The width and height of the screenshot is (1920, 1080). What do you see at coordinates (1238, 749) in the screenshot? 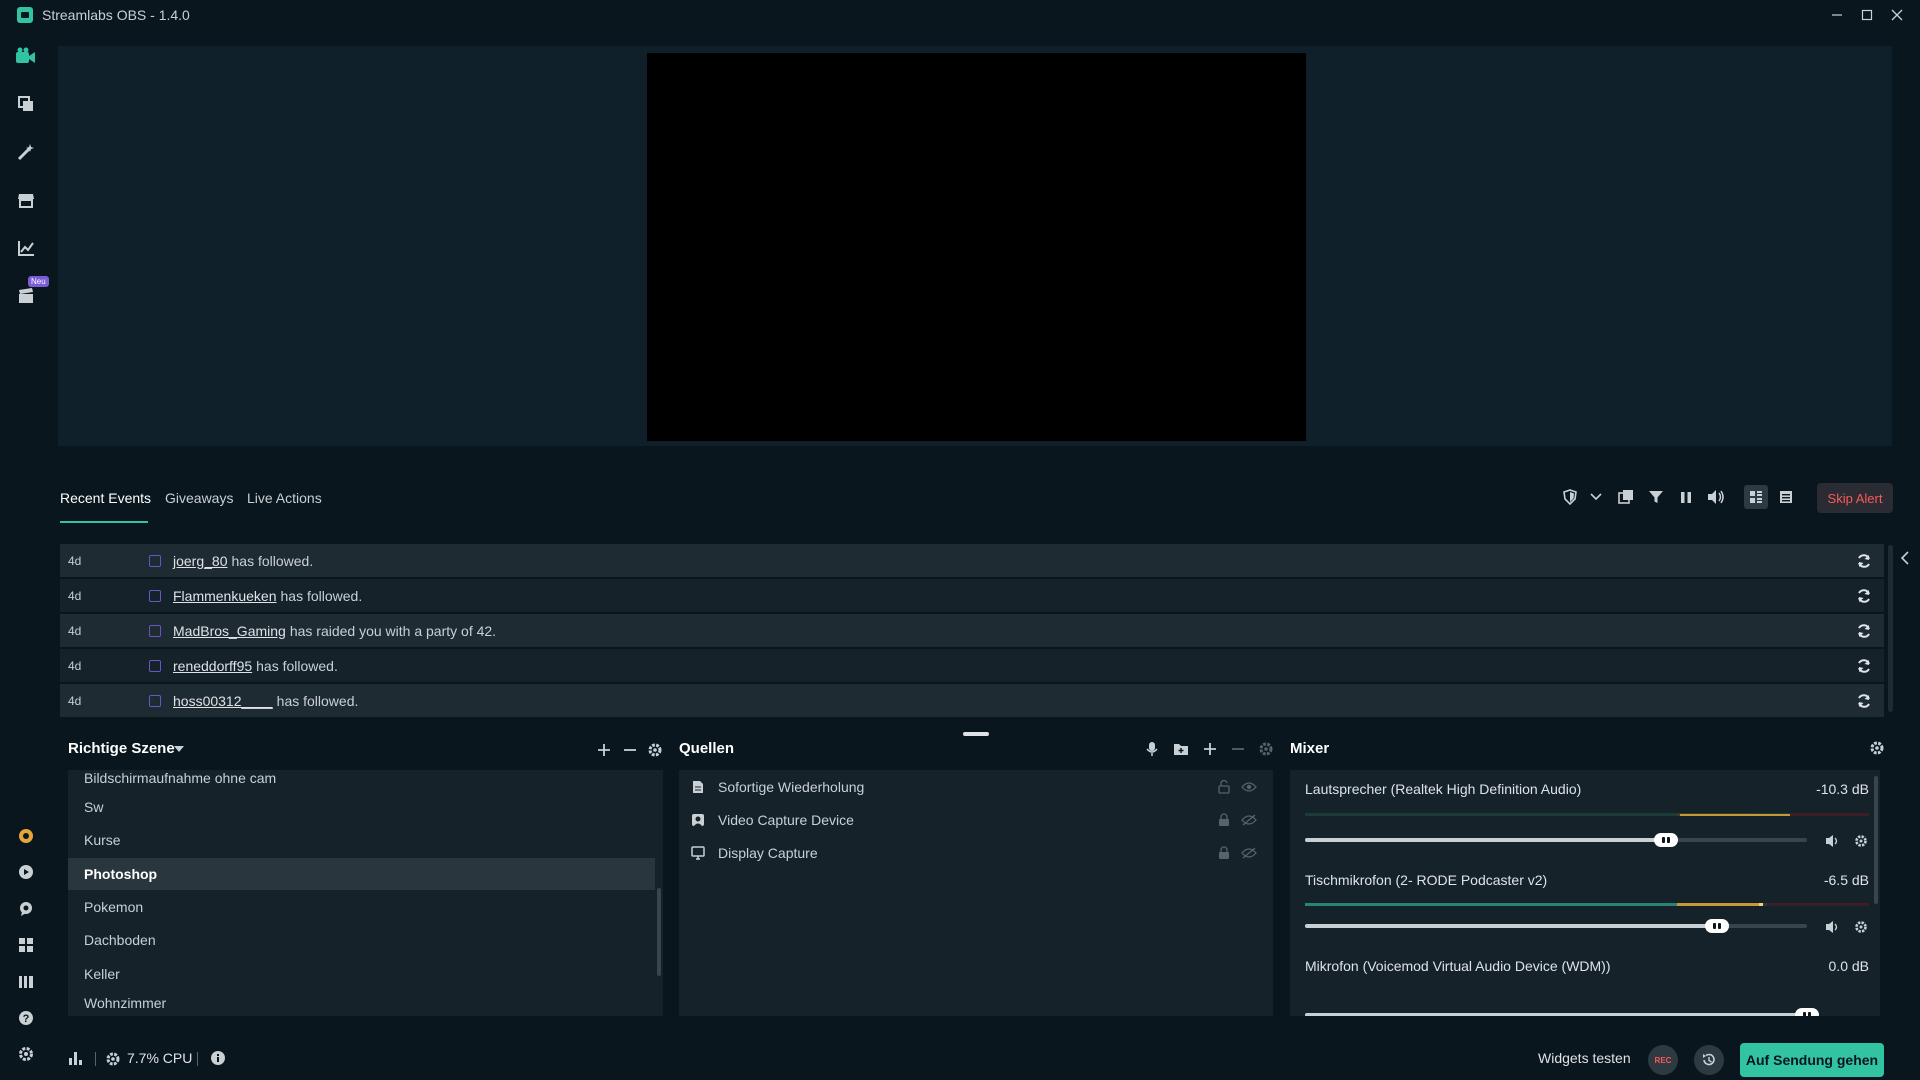
I see `remove-source-button` at bounding box center [1238, 749].